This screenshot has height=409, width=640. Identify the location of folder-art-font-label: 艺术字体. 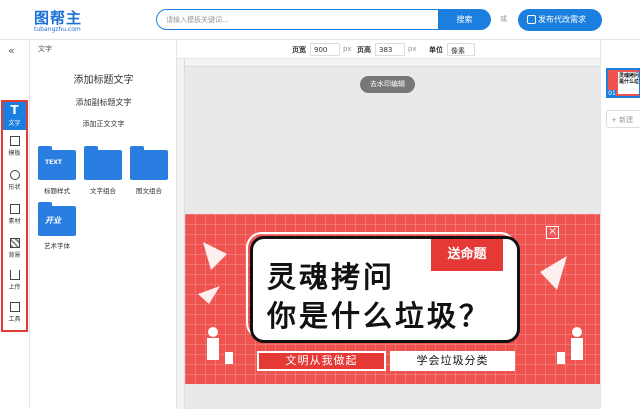
(57, 246).